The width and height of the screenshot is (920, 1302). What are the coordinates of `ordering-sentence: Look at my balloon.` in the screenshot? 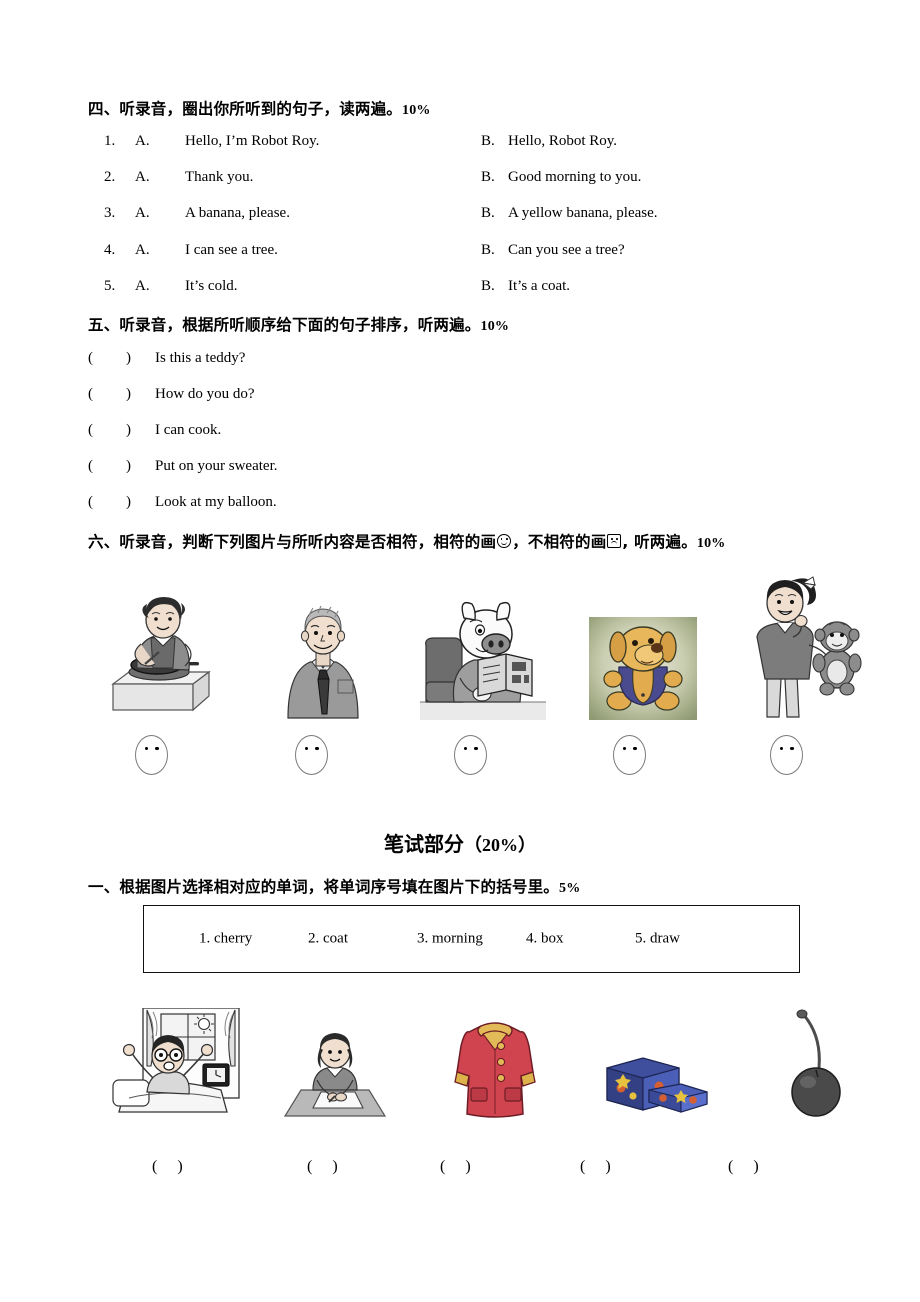 It's located at (216, 502).